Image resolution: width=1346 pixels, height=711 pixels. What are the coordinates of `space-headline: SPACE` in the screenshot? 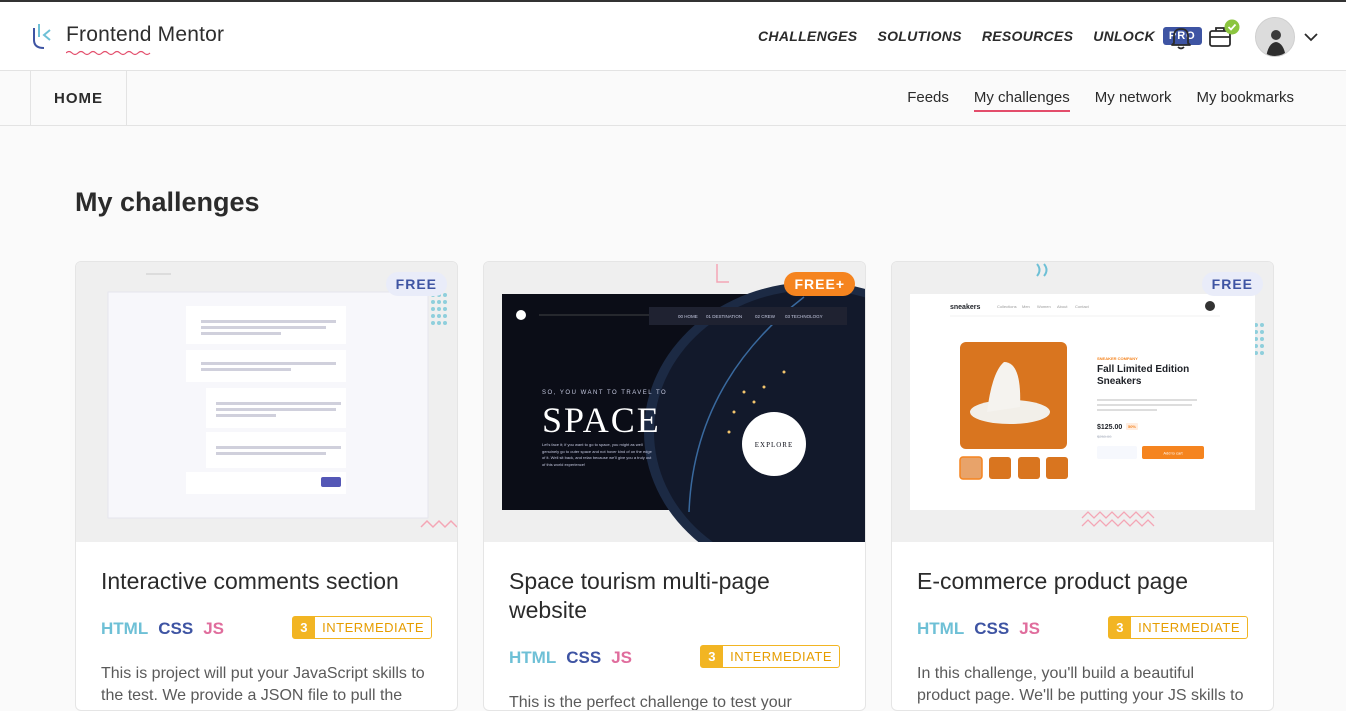 It's located at (601, 420).